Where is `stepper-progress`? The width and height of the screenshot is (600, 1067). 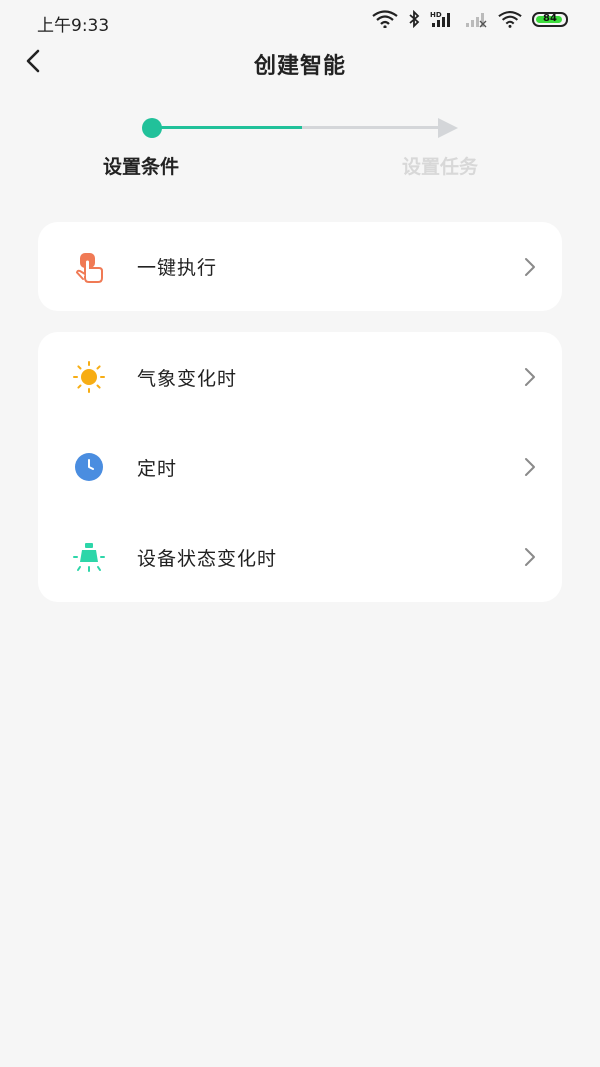 stepper-progress is located at coordinates (227, 127).